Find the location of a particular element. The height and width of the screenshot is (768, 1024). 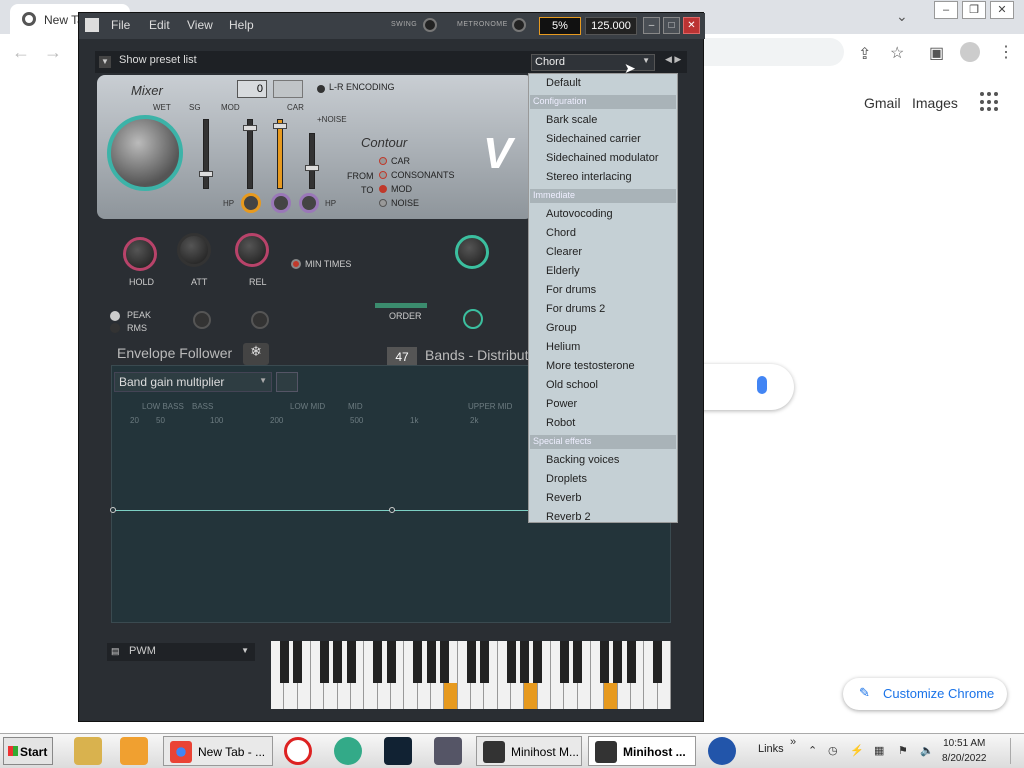

preset-select: Chord ▼ is located at coordinates (593, 62).